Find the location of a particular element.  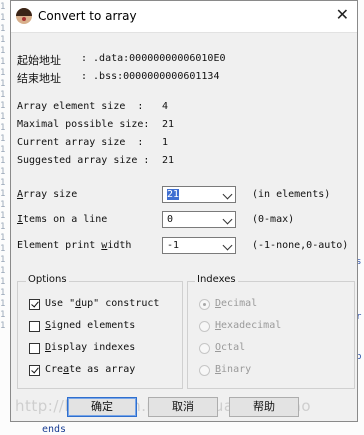

hexadecimal-label: Hexadecimal is located at coordinates (248, 325).